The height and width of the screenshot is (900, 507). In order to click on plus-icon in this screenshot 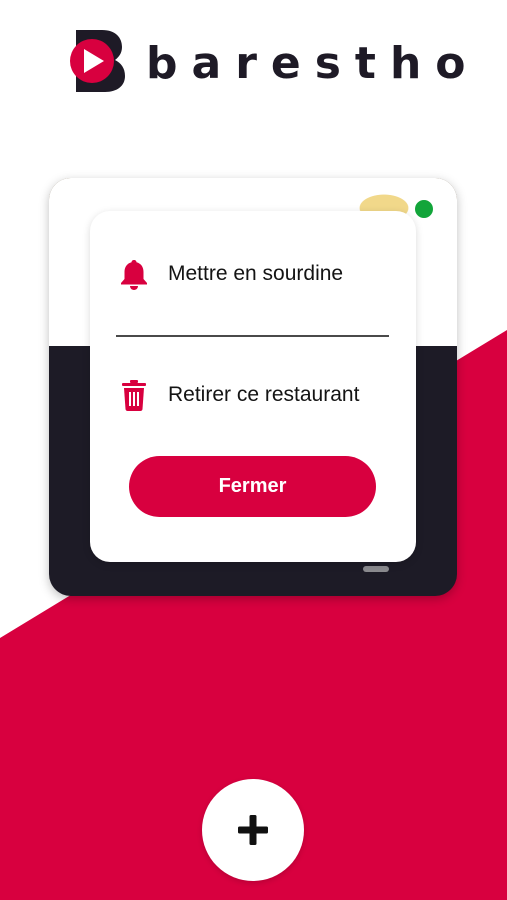, I will do `click(253, 830)`.